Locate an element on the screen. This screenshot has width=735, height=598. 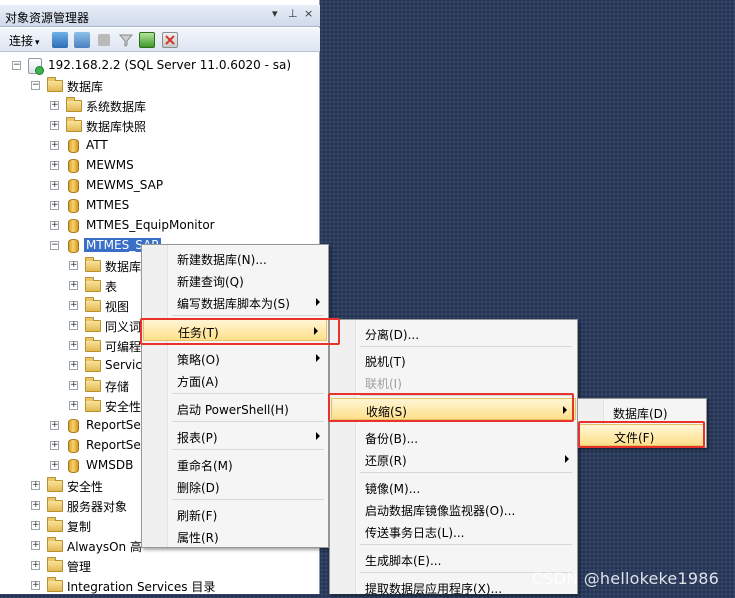
disconnect-icon is located at coordinates (82, 40).